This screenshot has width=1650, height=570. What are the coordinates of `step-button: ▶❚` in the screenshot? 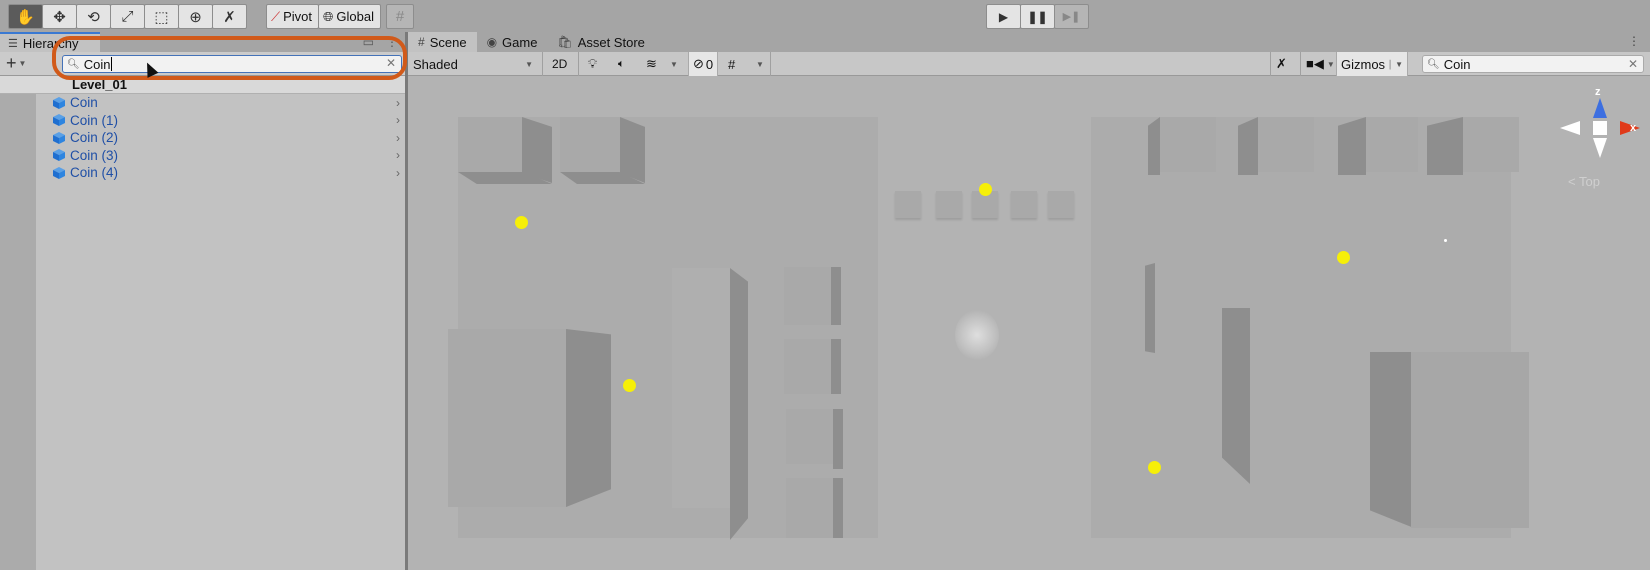 It's located at (1071, 16).